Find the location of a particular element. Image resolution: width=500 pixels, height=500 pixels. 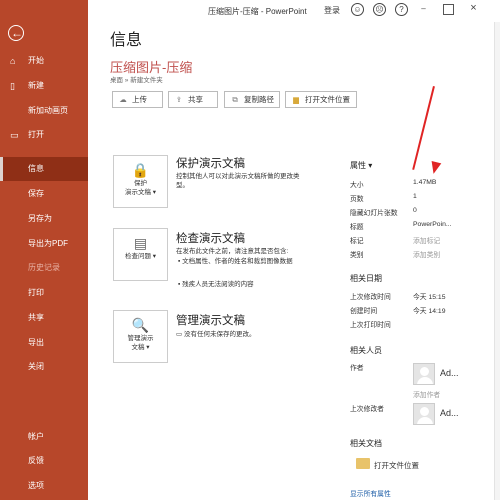

sidebar-item-save: 保存 is located at coordinates (44, 194).